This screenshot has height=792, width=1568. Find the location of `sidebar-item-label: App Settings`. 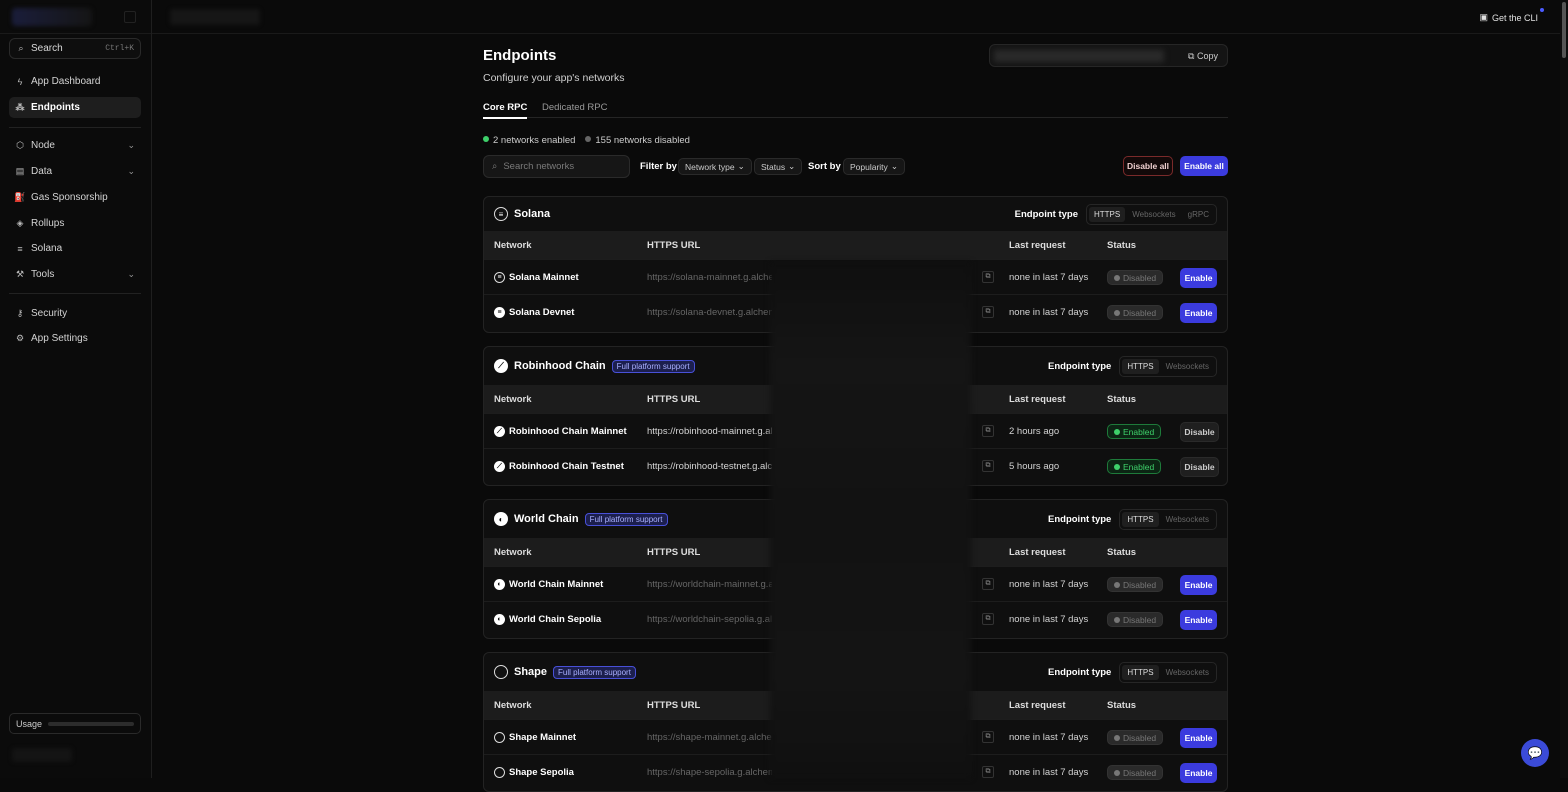

sidebar-item-label: App Settings is located at coordinates (59, 338).